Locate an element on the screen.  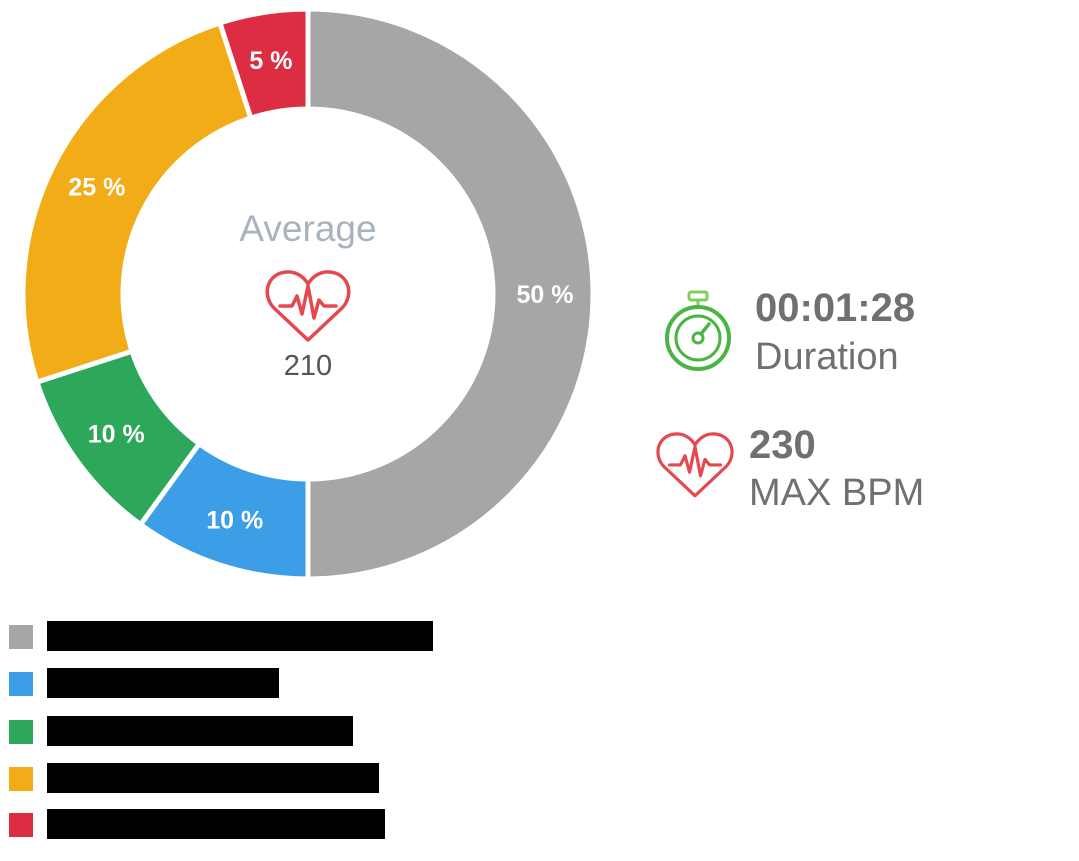
duration-label: Duration is located at coordinates (827, 357).